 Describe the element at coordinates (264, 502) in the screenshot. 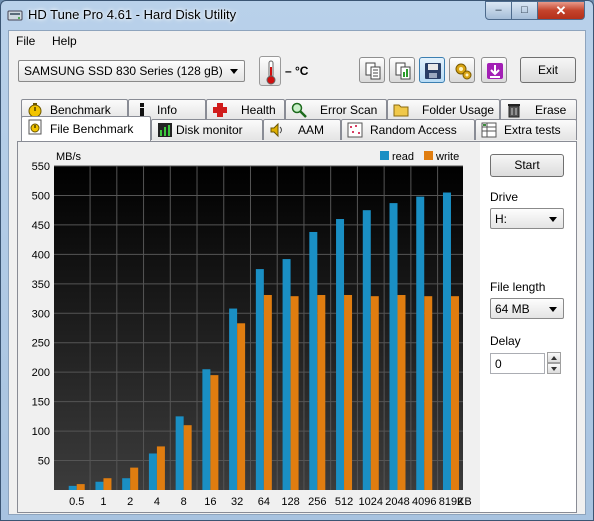

I see `x-tick-label: 64` at that location.